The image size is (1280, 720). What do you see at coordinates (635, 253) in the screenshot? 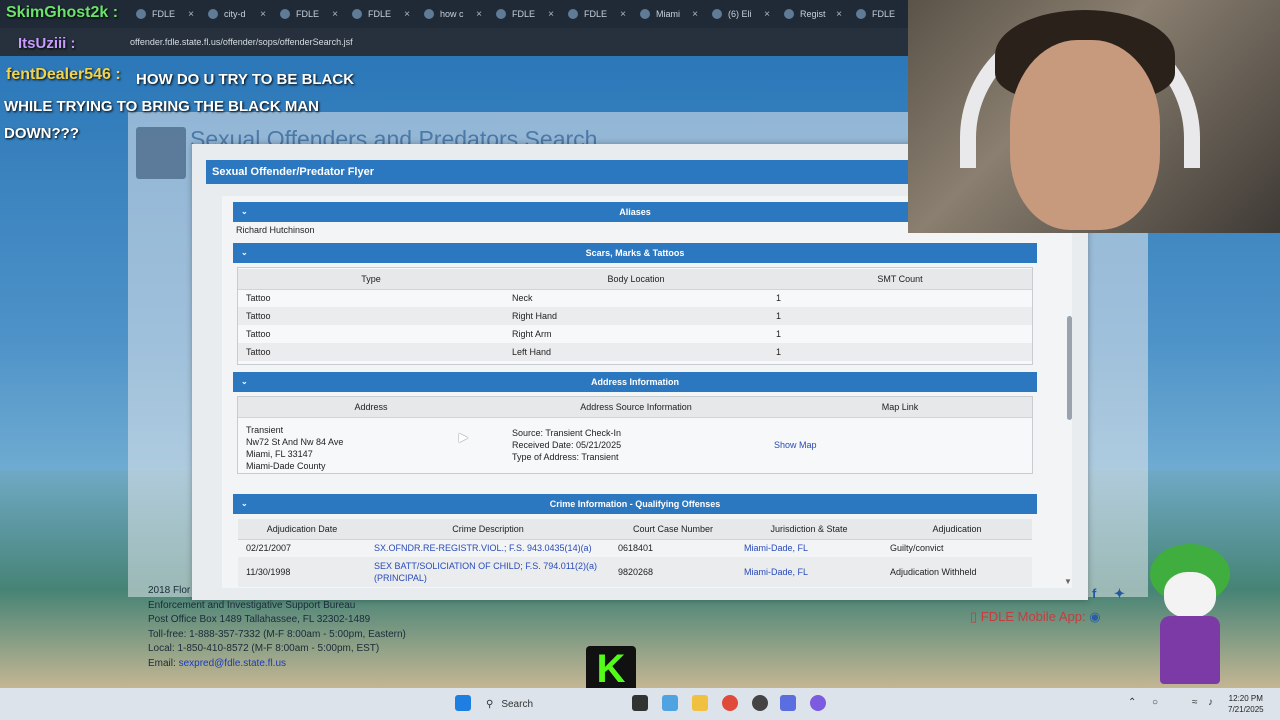
I see `section-smt-header: ⌄ Scars, Marks & Tattoos` at bounding box center [635, 253].